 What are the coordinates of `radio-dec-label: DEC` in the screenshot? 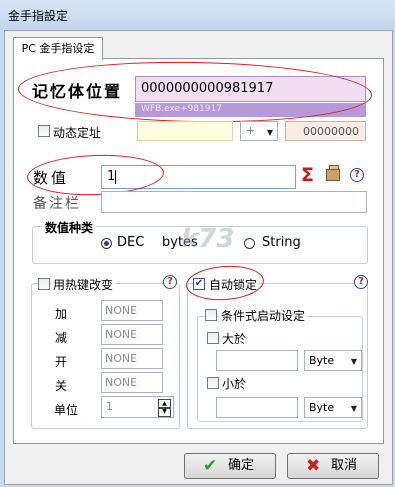 It's located at (131, 242).